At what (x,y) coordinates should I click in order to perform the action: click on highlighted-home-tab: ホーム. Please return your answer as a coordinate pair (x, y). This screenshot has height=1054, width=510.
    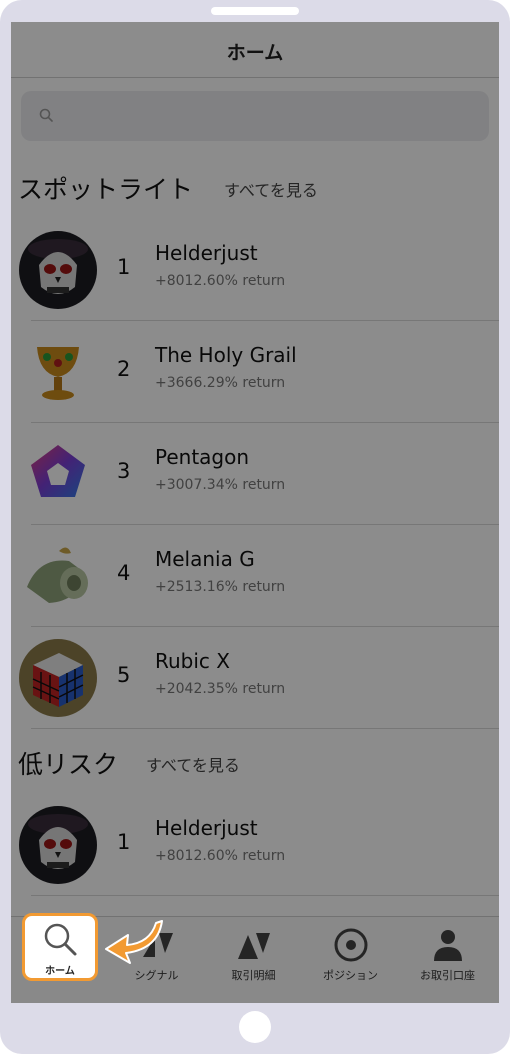
    Looking at the image, I should click on (60, 947).